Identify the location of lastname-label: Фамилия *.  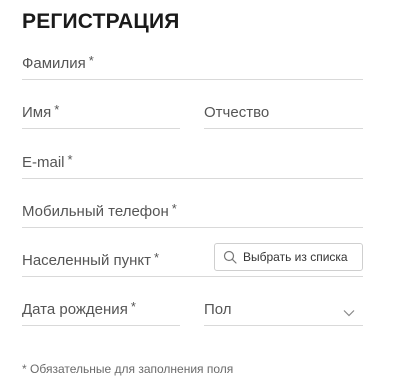
(58, 62).